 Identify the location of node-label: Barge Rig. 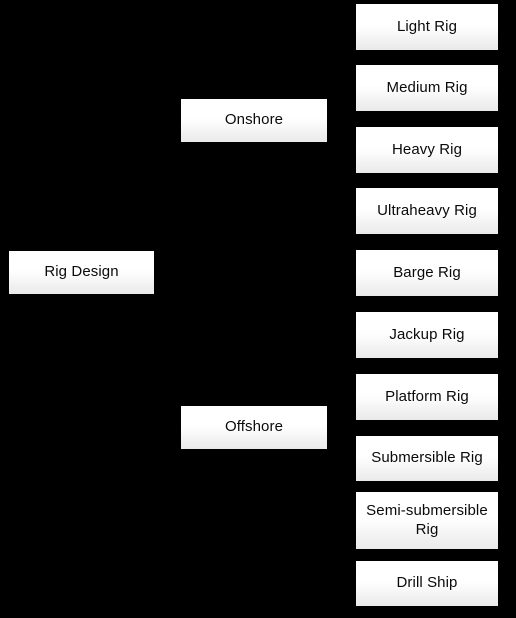
(427, 272).